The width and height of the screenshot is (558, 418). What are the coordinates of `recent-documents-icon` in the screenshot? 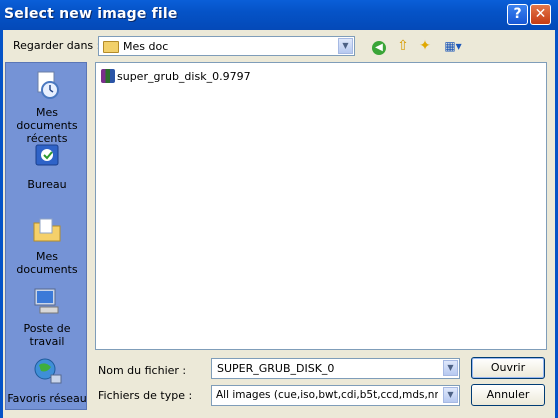 It's located at (48, 85).